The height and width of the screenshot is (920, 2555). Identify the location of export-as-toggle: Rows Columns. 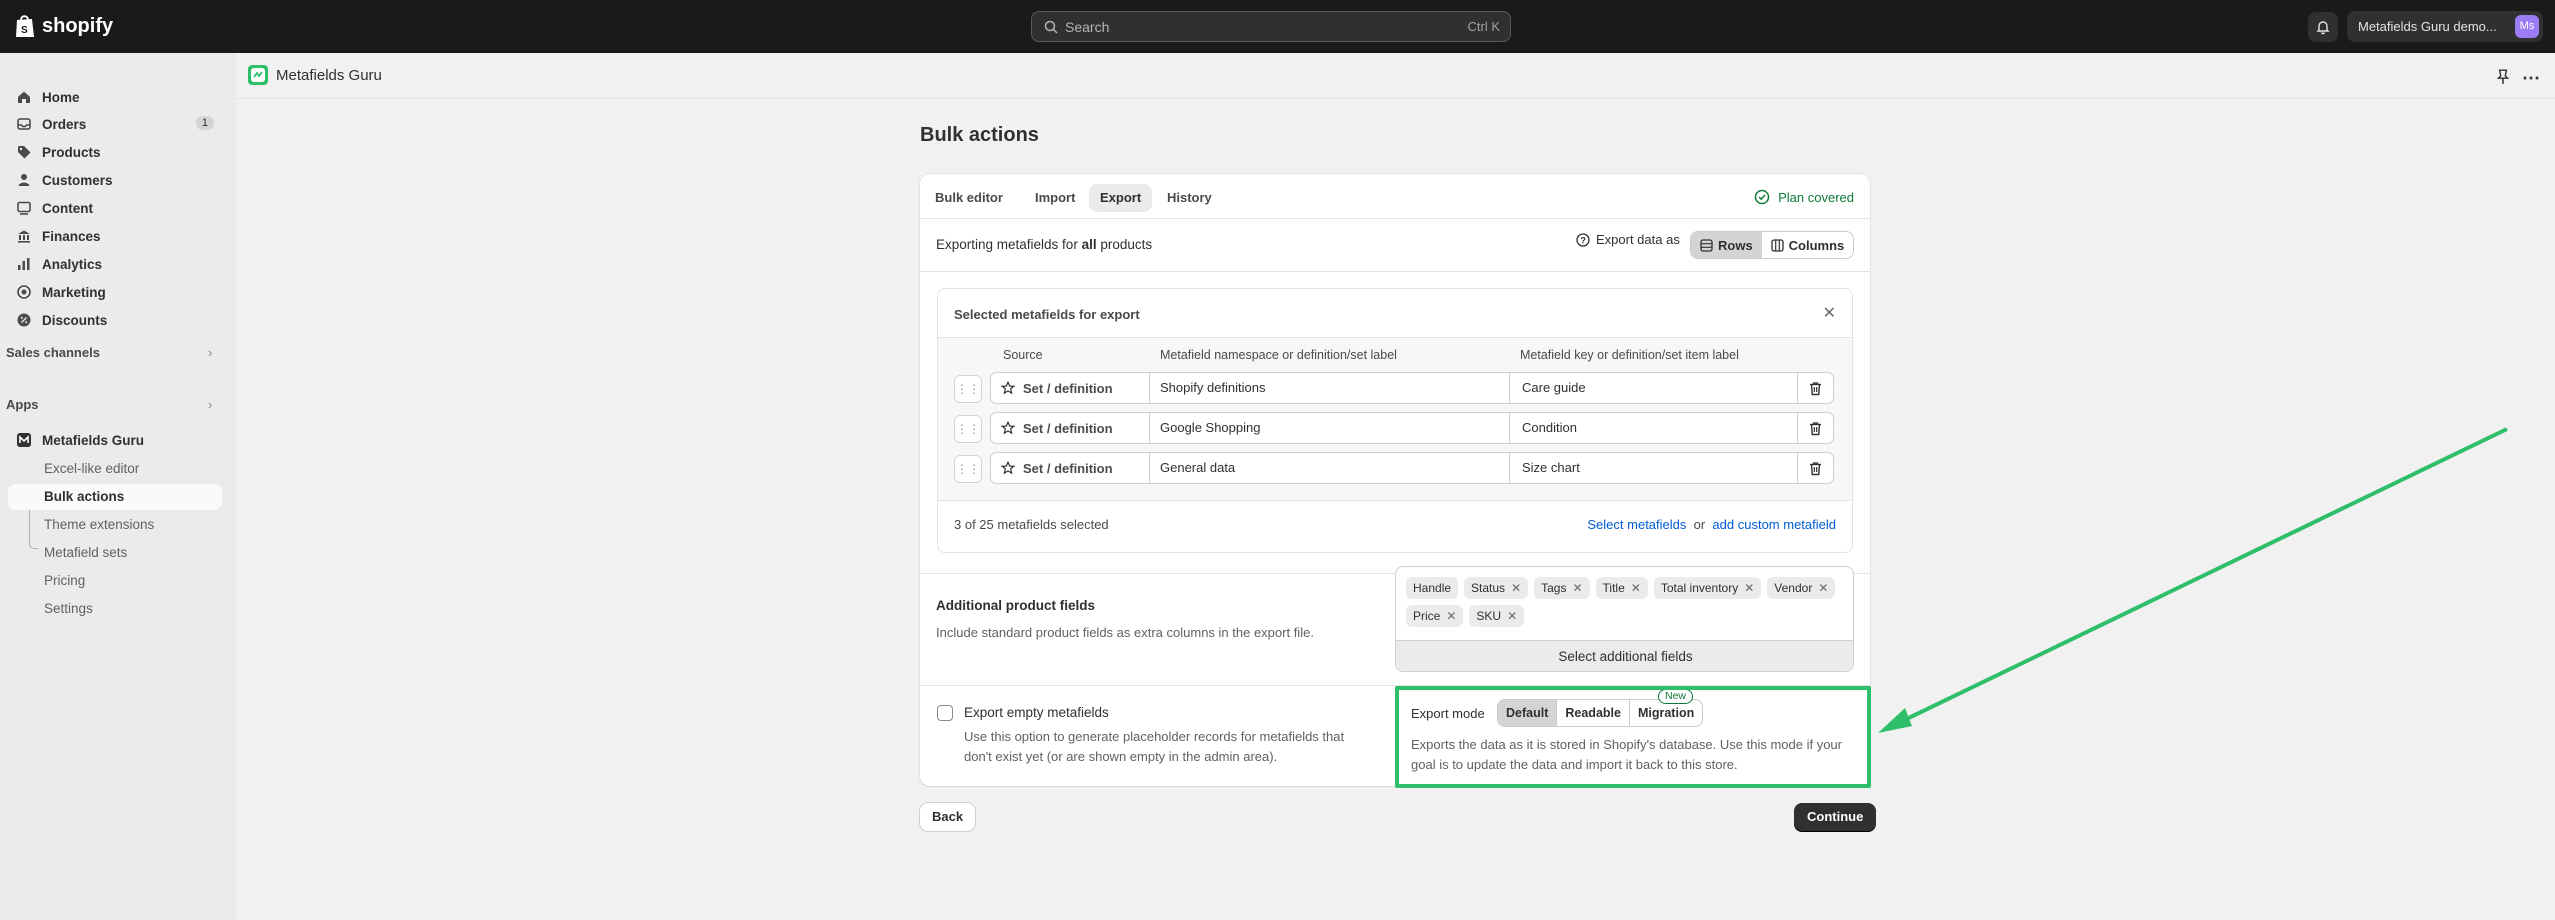
(1772, 245).